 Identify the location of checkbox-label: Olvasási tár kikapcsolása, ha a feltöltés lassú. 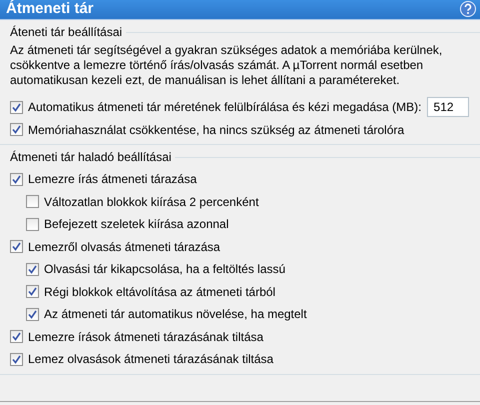
(165, 269).